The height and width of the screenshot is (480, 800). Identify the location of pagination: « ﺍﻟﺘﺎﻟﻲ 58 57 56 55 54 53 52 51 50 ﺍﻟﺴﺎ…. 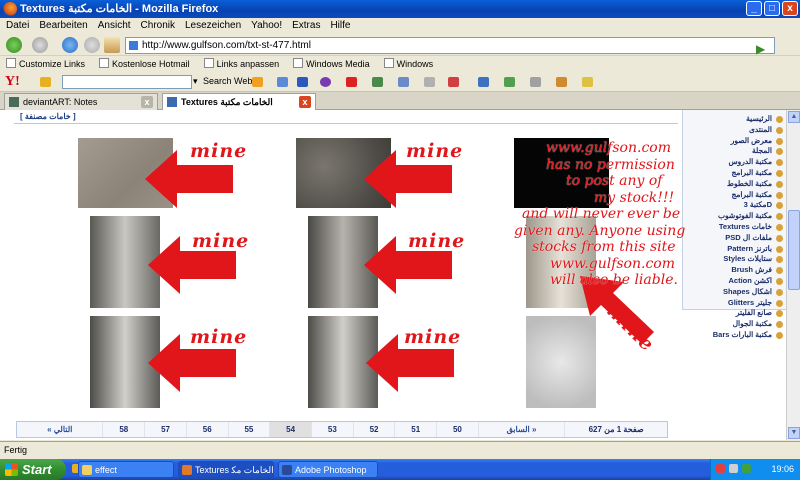
(342, 429).